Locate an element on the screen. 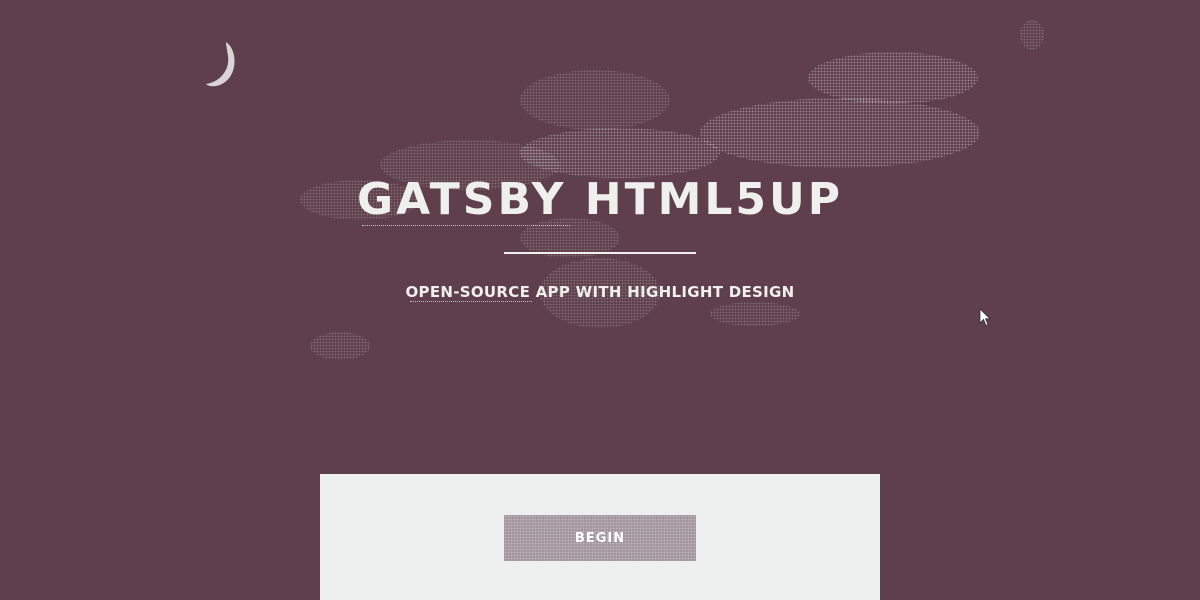 The height and width of the screenshot is (600, 1200). mouse-pointer-icon is located at coordinates (985, 317).